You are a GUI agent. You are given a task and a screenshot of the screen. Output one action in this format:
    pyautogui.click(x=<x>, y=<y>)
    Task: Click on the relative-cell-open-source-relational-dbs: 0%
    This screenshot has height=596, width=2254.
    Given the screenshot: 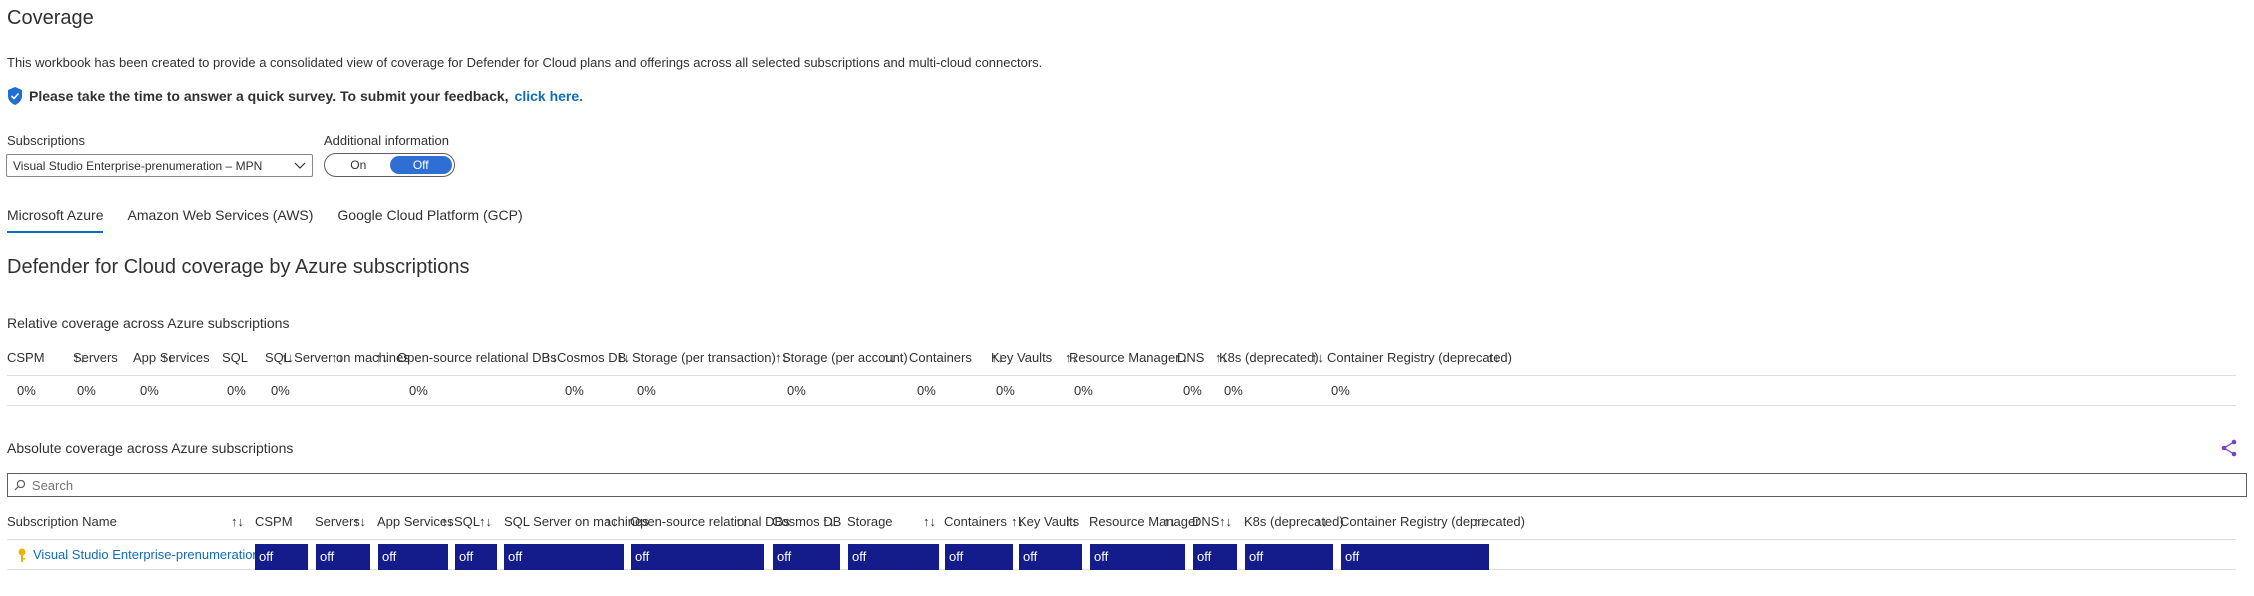 What is the action you would take?
    pyautogui.click(x=418, y=390)
    